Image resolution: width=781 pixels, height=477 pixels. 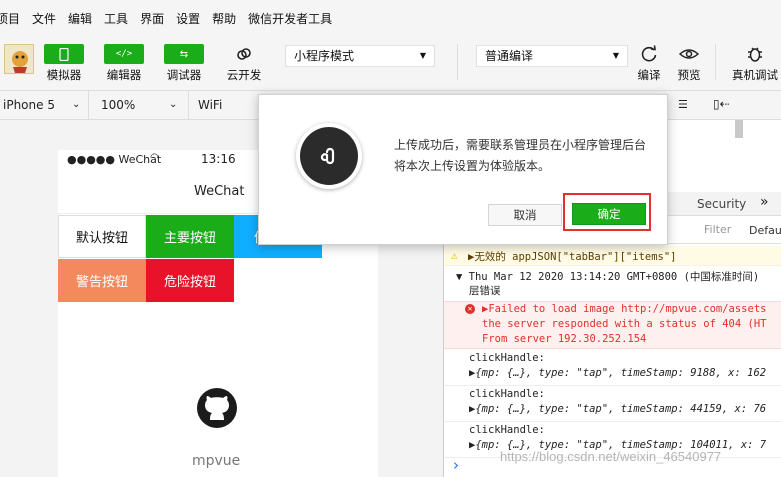 I want to click on cancel-button-label: 取消, so click(x=525, y=215).